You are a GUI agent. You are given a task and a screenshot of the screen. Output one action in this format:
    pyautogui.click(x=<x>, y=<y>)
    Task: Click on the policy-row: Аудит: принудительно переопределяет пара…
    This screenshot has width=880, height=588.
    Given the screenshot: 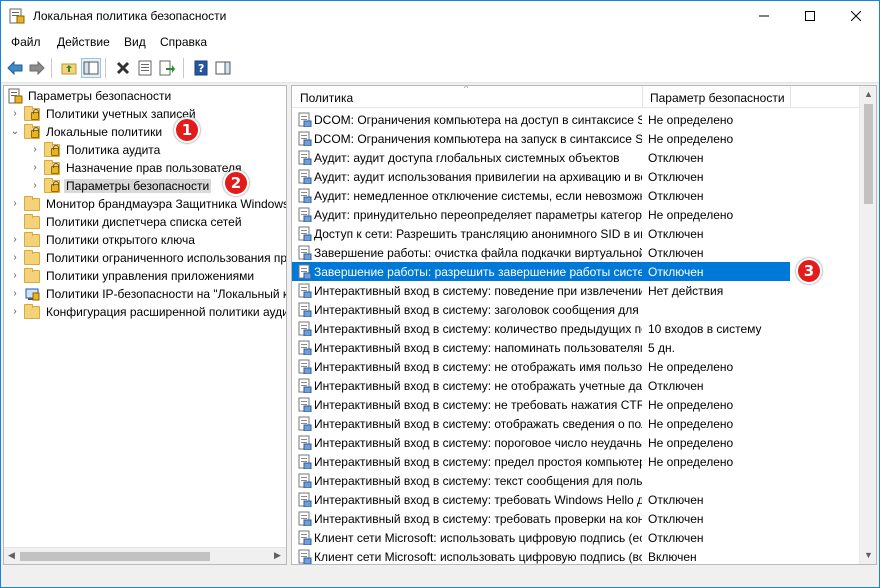 What is the action you would take?
    pyautogui.click(x=576, y=214)
    